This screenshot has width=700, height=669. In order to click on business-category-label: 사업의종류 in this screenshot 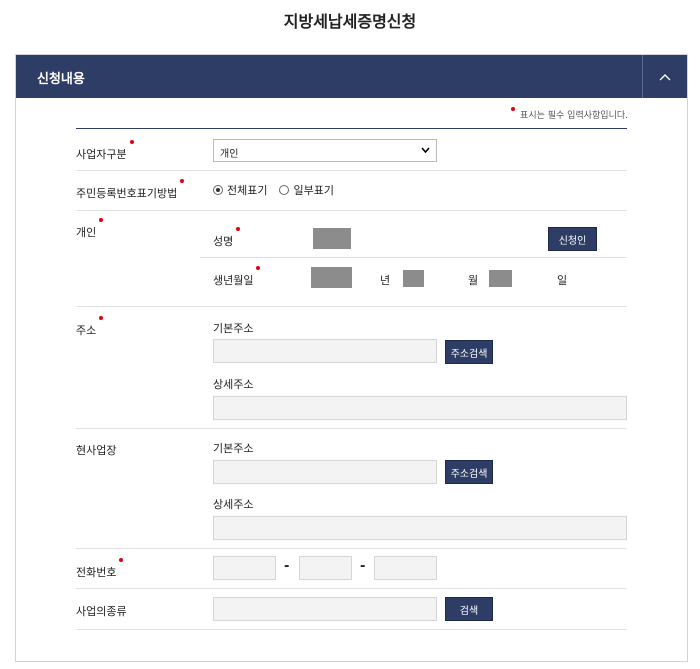, I will do `click(101, 611)`.